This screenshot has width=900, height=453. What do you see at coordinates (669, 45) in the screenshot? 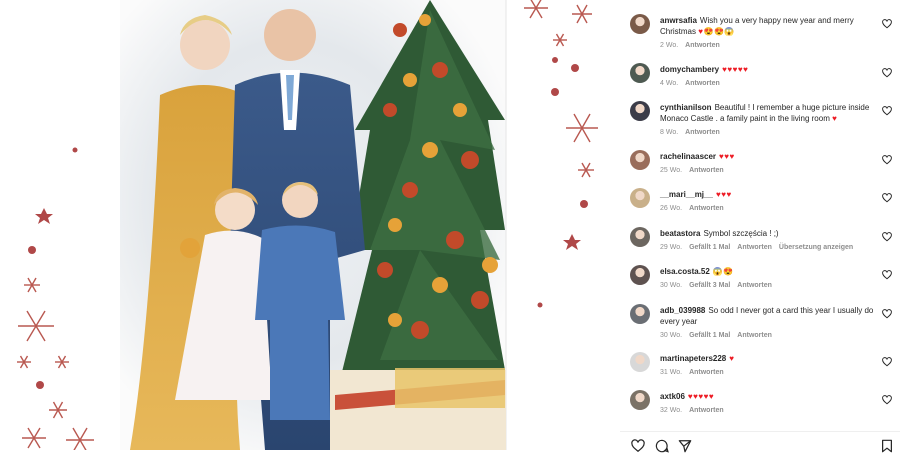
I see `comment-timestamp: 2 Wo.` at bounding box center [669, 45].